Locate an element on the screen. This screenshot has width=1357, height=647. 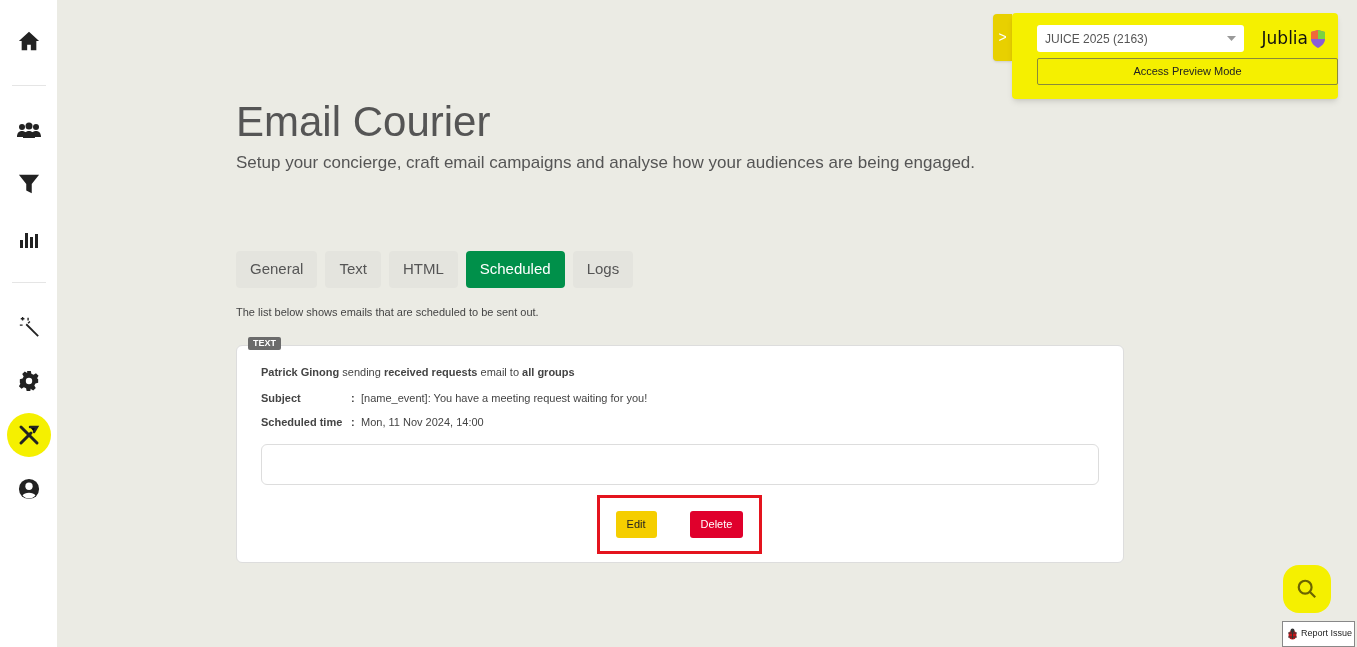
field-value: Mon, 11 Nov 2024, 14:00 is located at coordinates (422, 422).